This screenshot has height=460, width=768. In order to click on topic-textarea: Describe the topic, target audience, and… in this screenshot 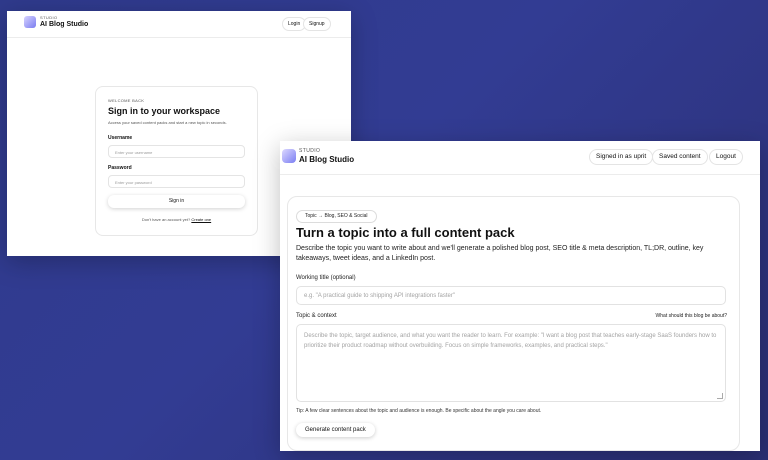, I will do `click(511, 363)`.